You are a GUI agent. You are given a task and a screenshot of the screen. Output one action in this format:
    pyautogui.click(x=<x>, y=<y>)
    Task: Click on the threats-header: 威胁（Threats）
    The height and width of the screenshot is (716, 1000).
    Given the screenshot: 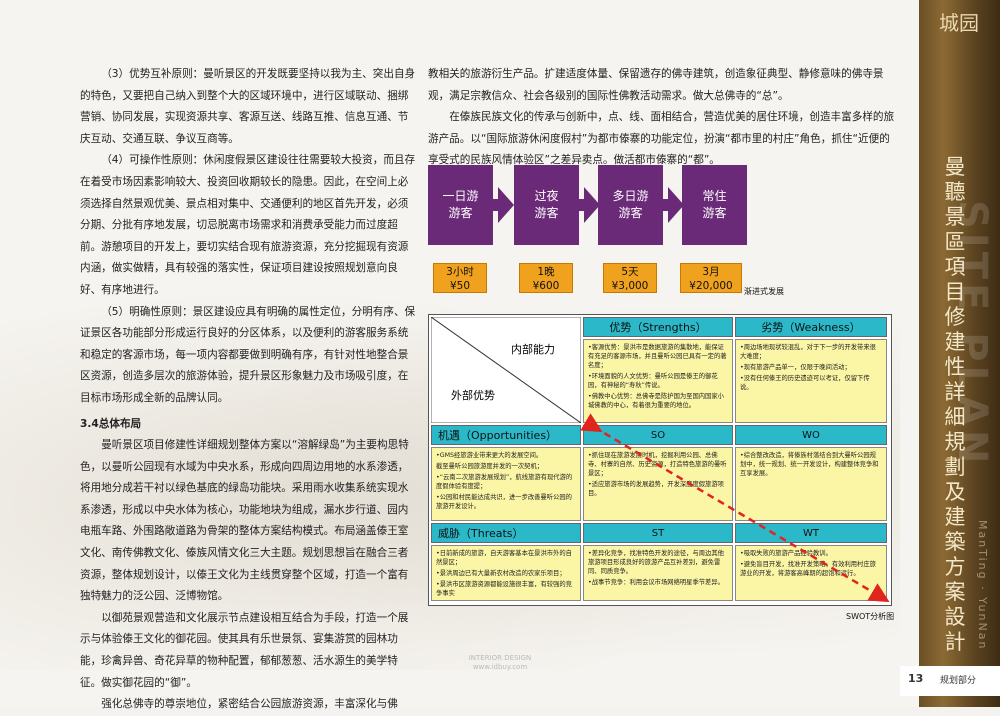 What is the action you would take?
    pyautogui.click(x=506, y=533)
    